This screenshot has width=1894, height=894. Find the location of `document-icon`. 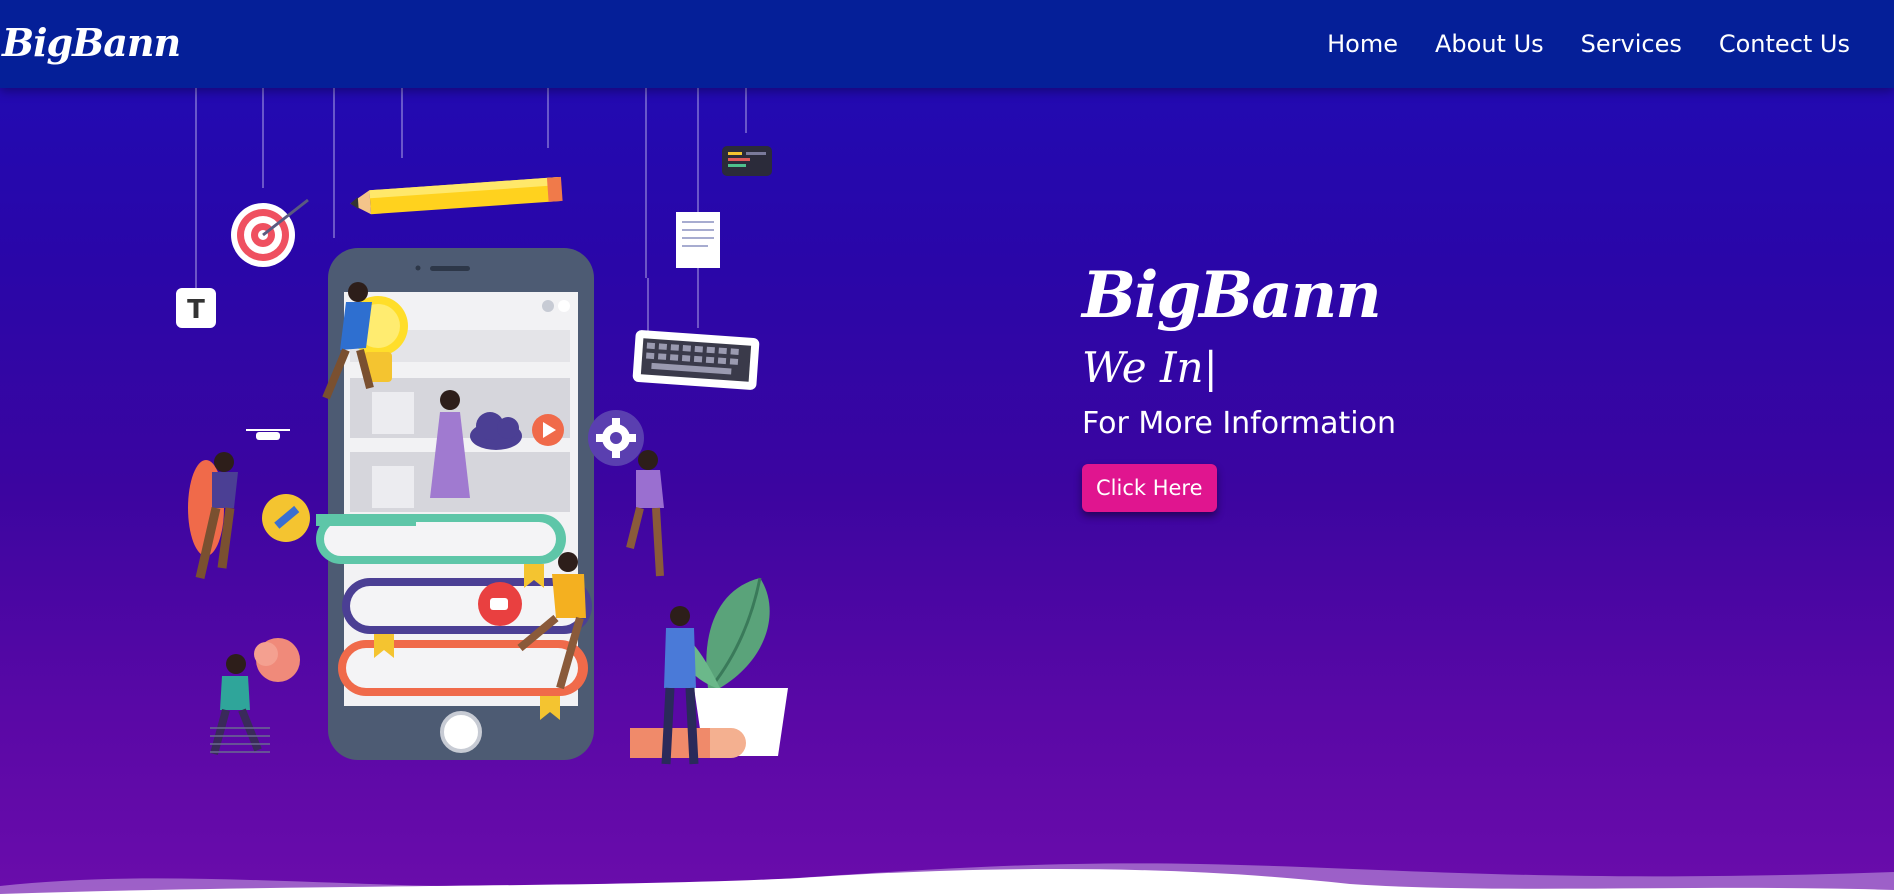

document-icon is located at coordinates (698, 240).